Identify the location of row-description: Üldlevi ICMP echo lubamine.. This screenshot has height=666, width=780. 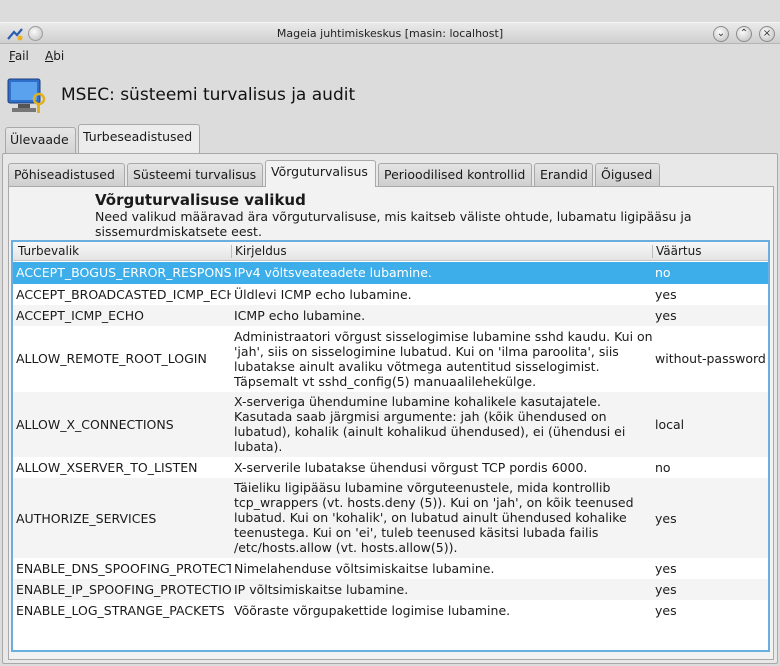
(323, 294).